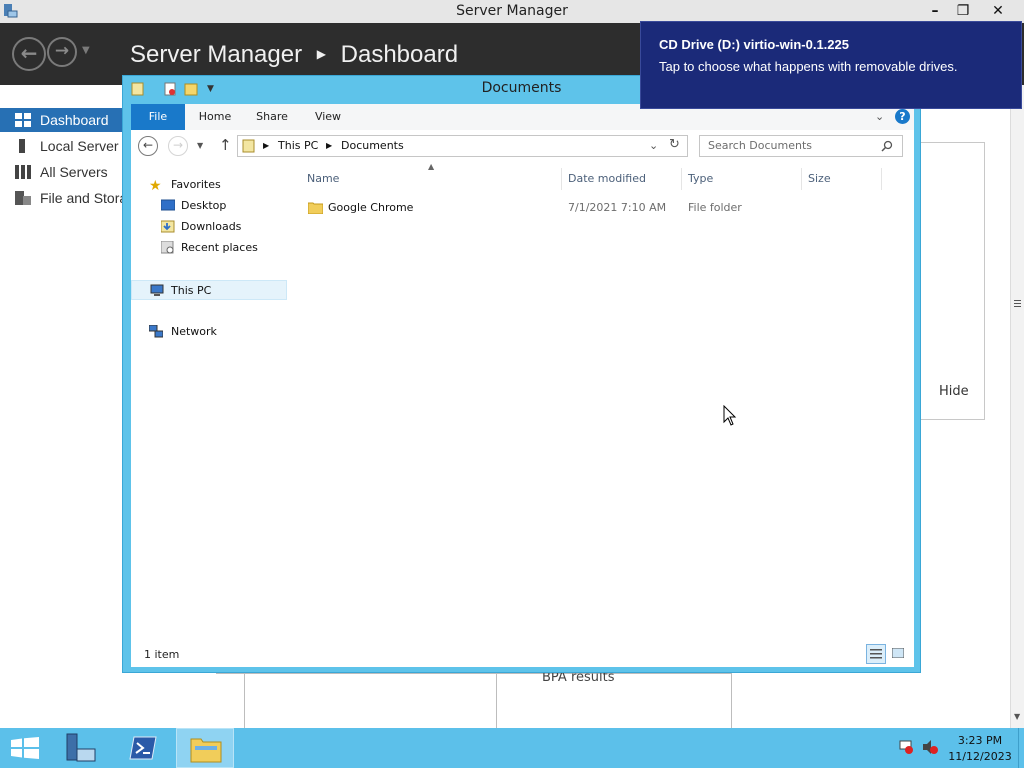 Image resolution: width=1024 pixels, height=768 pixels. Describe the element at coordinates (930, 747) in the screenshot. I see `volume-muted-icon` at that location.